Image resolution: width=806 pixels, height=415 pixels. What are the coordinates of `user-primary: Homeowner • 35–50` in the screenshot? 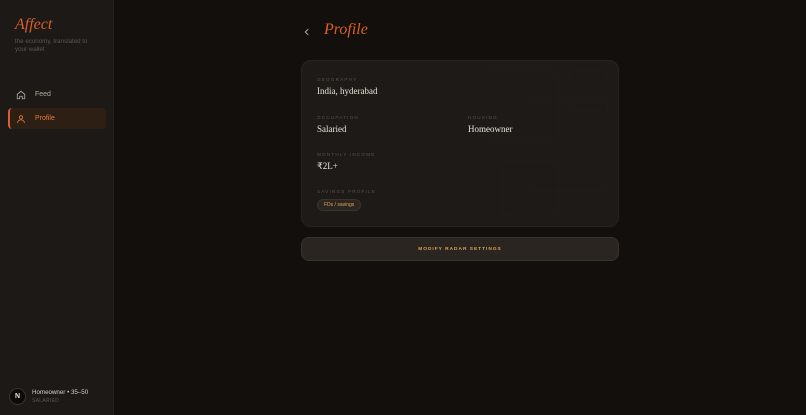 It's located at (60, 392).